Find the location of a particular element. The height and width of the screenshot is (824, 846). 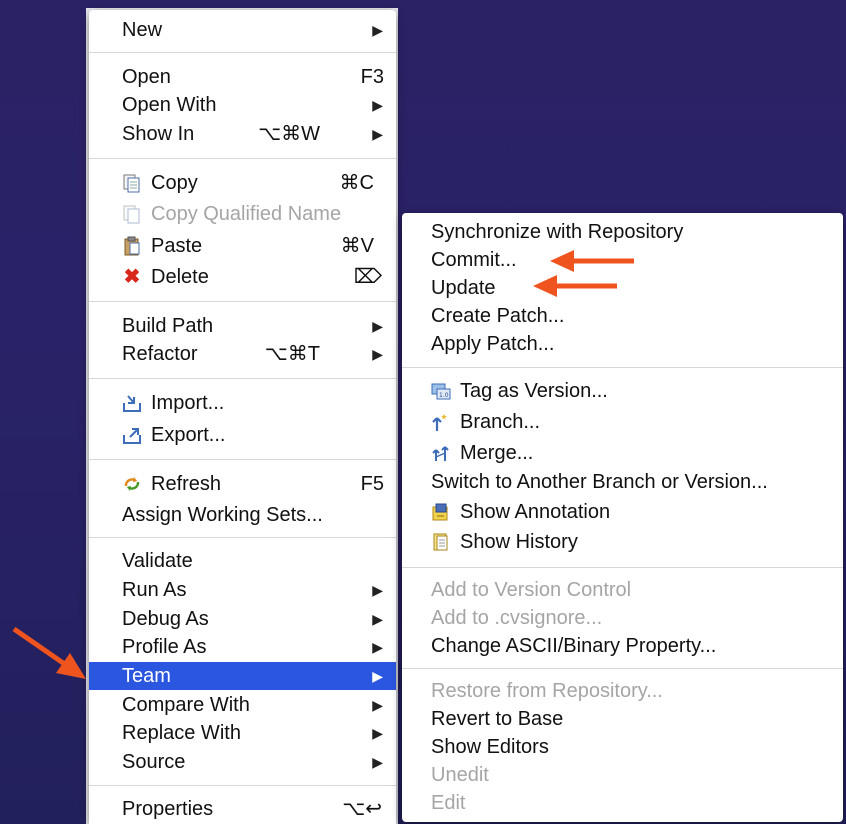

refresh-icon is located at coordinates (132, 484).